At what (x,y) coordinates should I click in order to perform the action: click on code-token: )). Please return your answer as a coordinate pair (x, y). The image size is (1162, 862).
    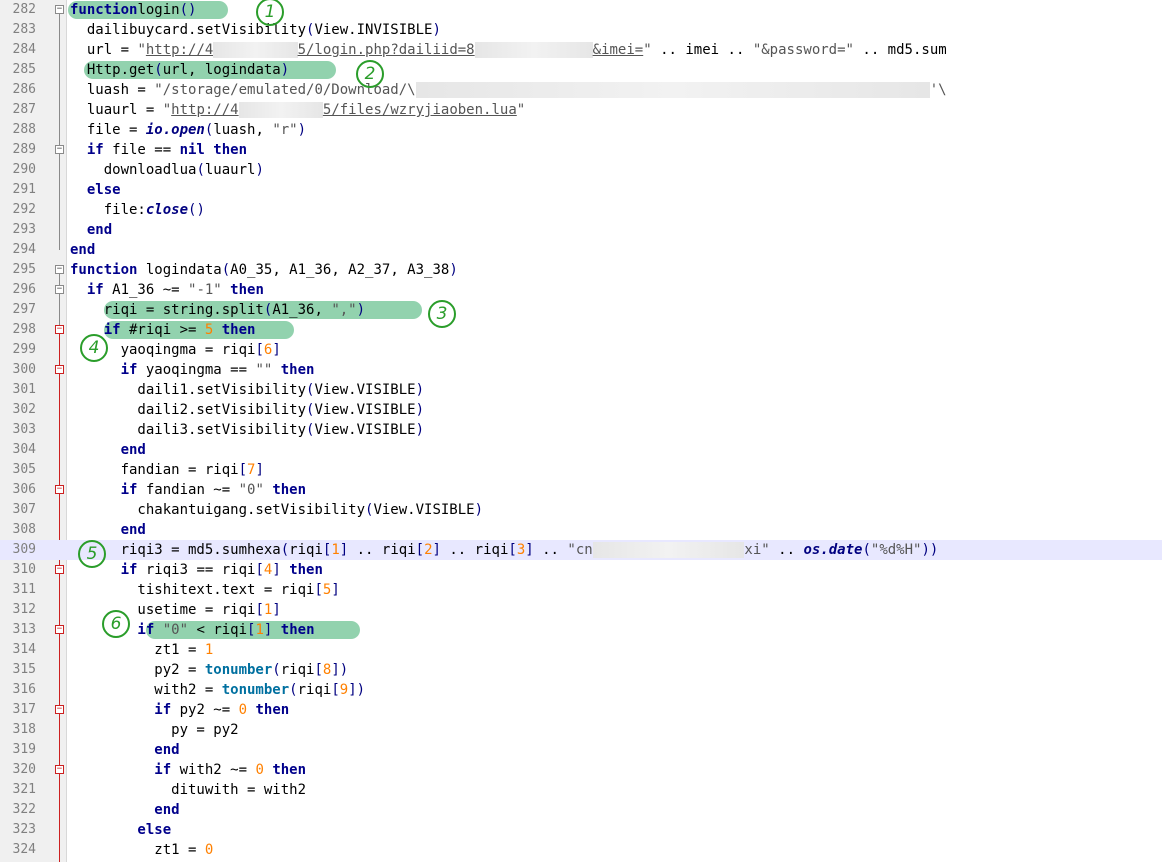
    Looking at the image, I should click on (930, 550).